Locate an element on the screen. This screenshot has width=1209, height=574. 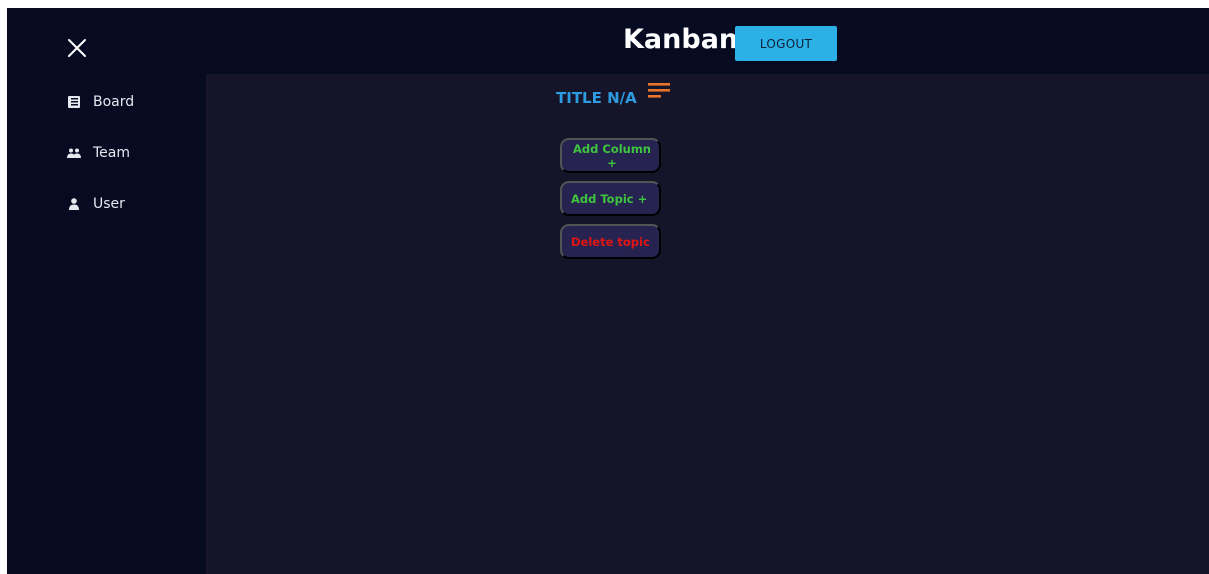
sidebar-item-team: Team is located at coordinates (98, 153).